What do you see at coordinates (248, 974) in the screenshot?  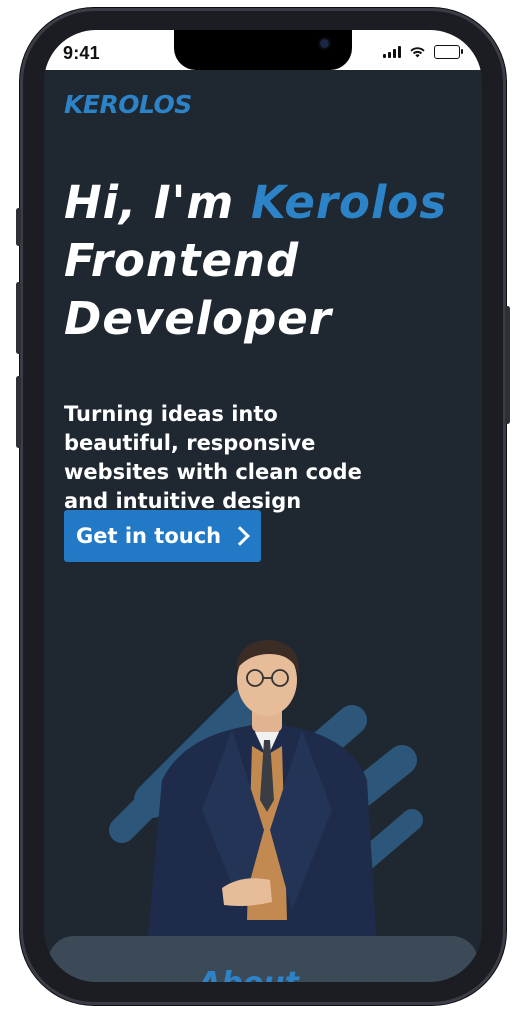 I see `about-title-accent: About` at bounding box center [248, 974].